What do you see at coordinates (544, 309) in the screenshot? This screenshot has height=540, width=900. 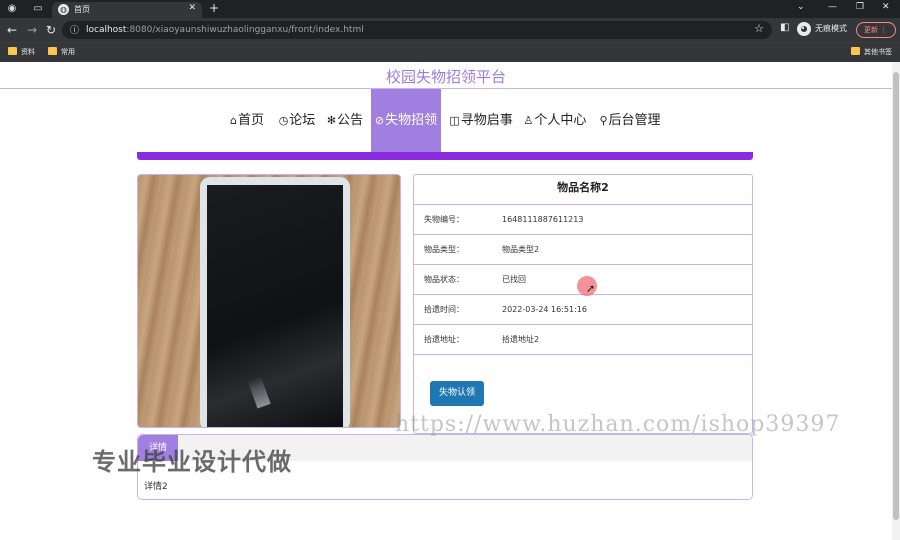 I see `field-value: 2022-03-24 16:51:16` at bounding box center [544, 309].